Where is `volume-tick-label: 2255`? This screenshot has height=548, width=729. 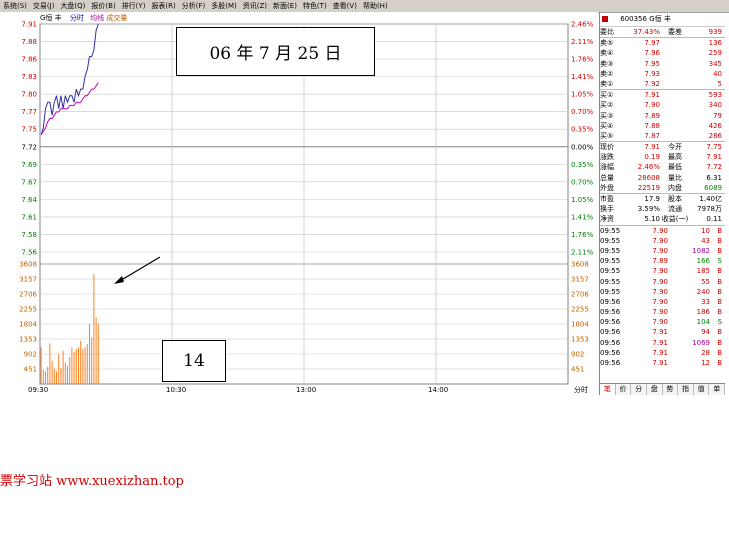
volume-tick-label: 2255 is located at coordinates (28, 310).